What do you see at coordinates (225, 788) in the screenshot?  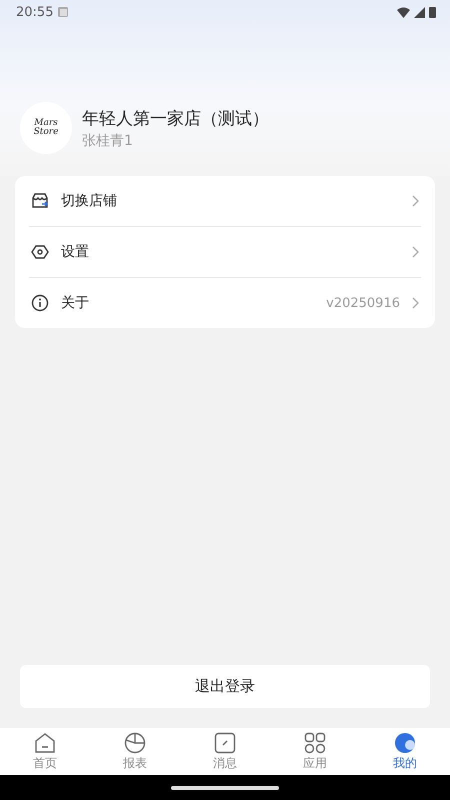 I see `home-indicator` at bounding box center [225, 788].